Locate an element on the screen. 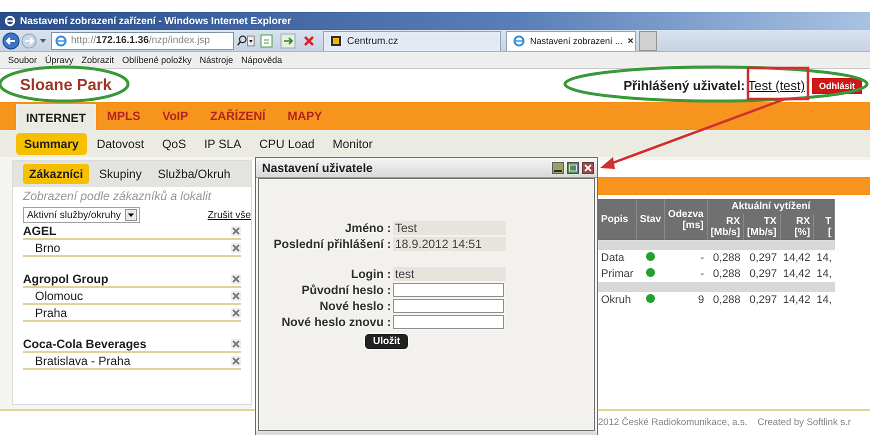 The image size is (870, 435). close-icon is located at coordinates (588, 168).